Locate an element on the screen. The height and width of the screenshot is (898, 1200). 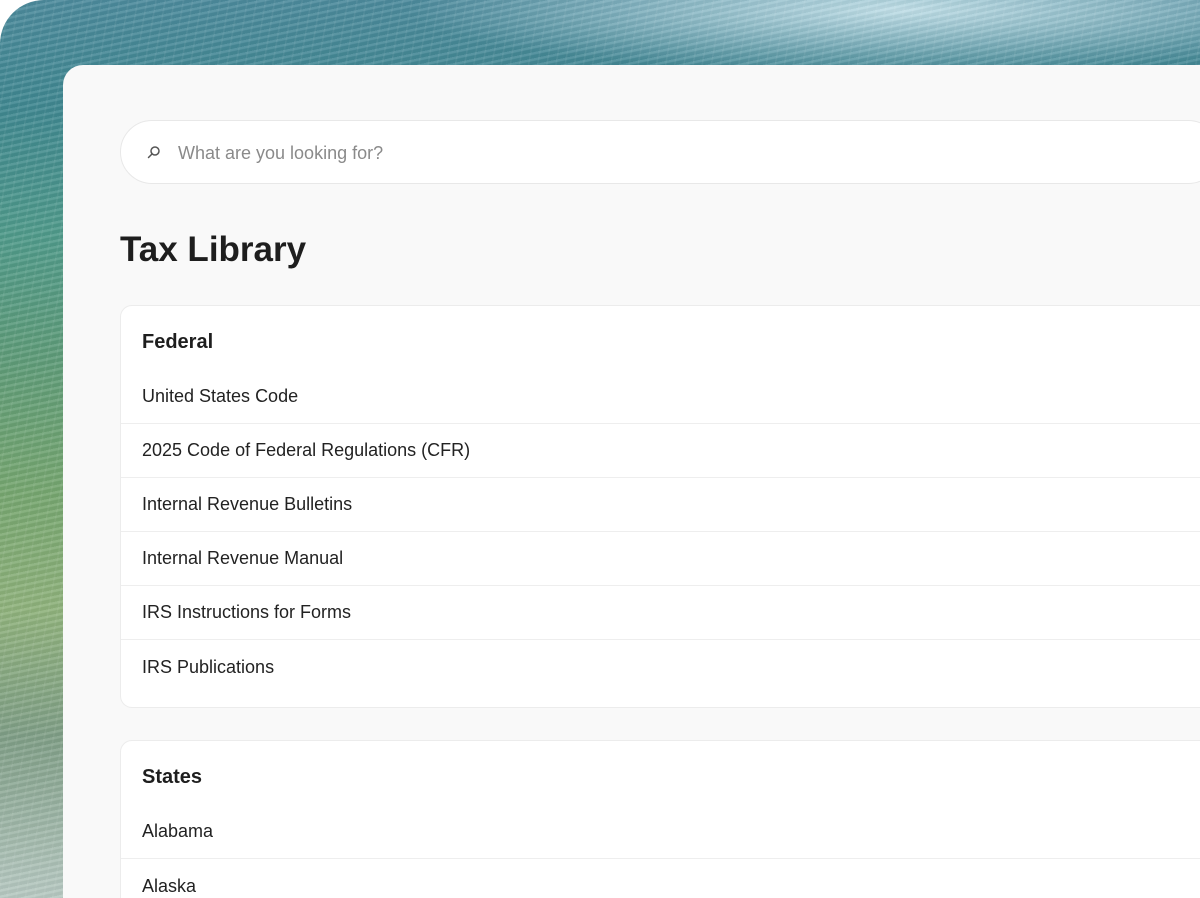
states-item-alabama: Alabama is located at coordinates (660, 832).